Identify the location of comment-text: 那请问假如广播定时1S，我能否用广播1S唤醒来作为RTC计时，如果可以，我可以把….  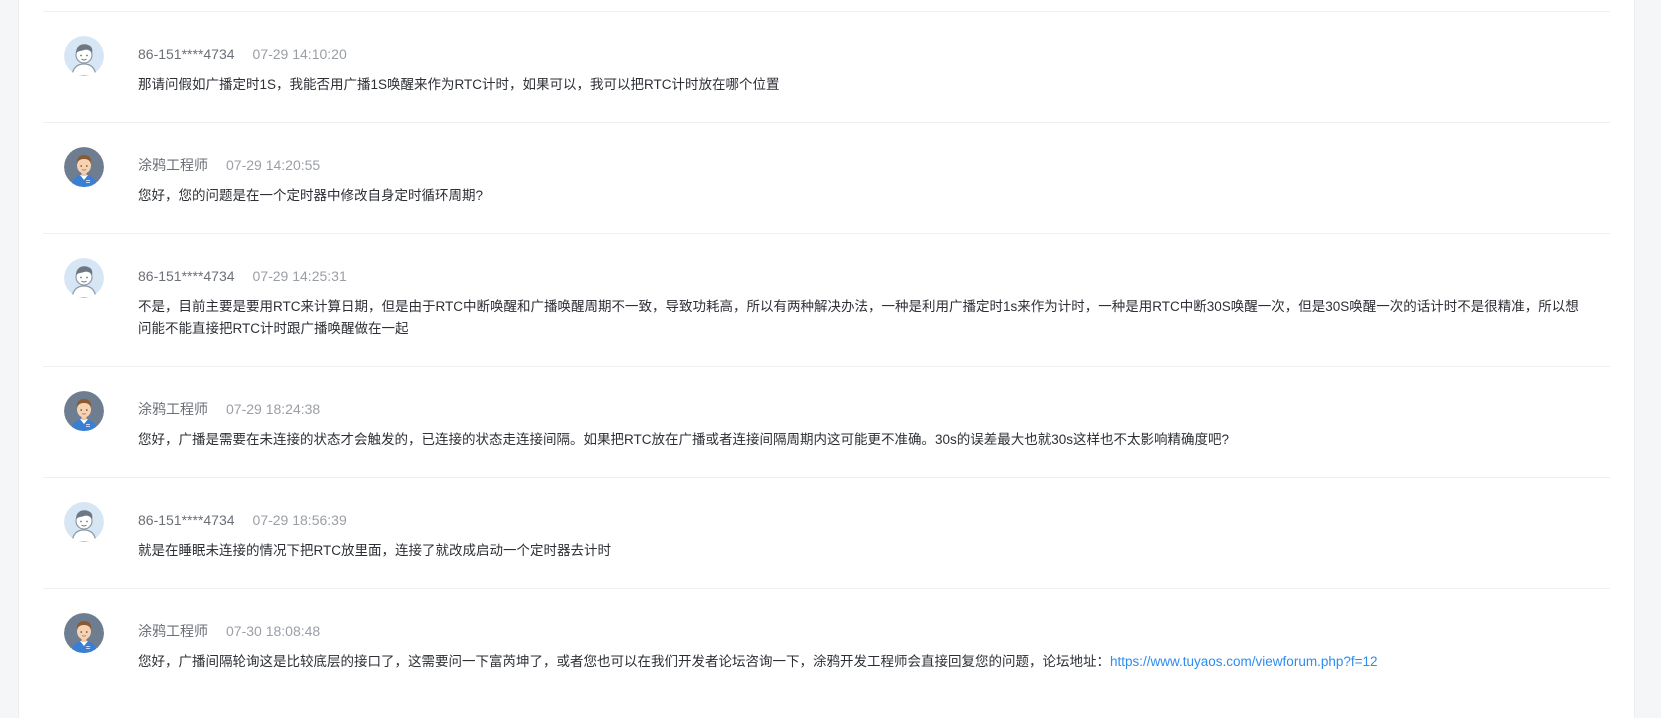
(459, 84).